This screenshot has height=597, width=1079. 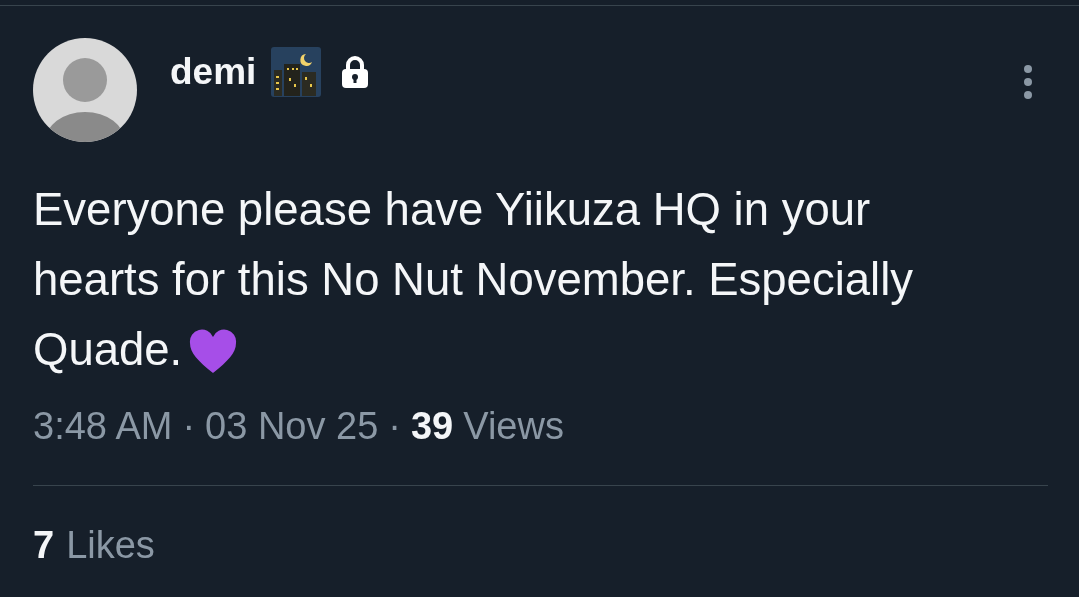 What do you see at coordinates (213, 72) in the screenshot?
I see `user-name: demi` at bounding box center [213, 72].